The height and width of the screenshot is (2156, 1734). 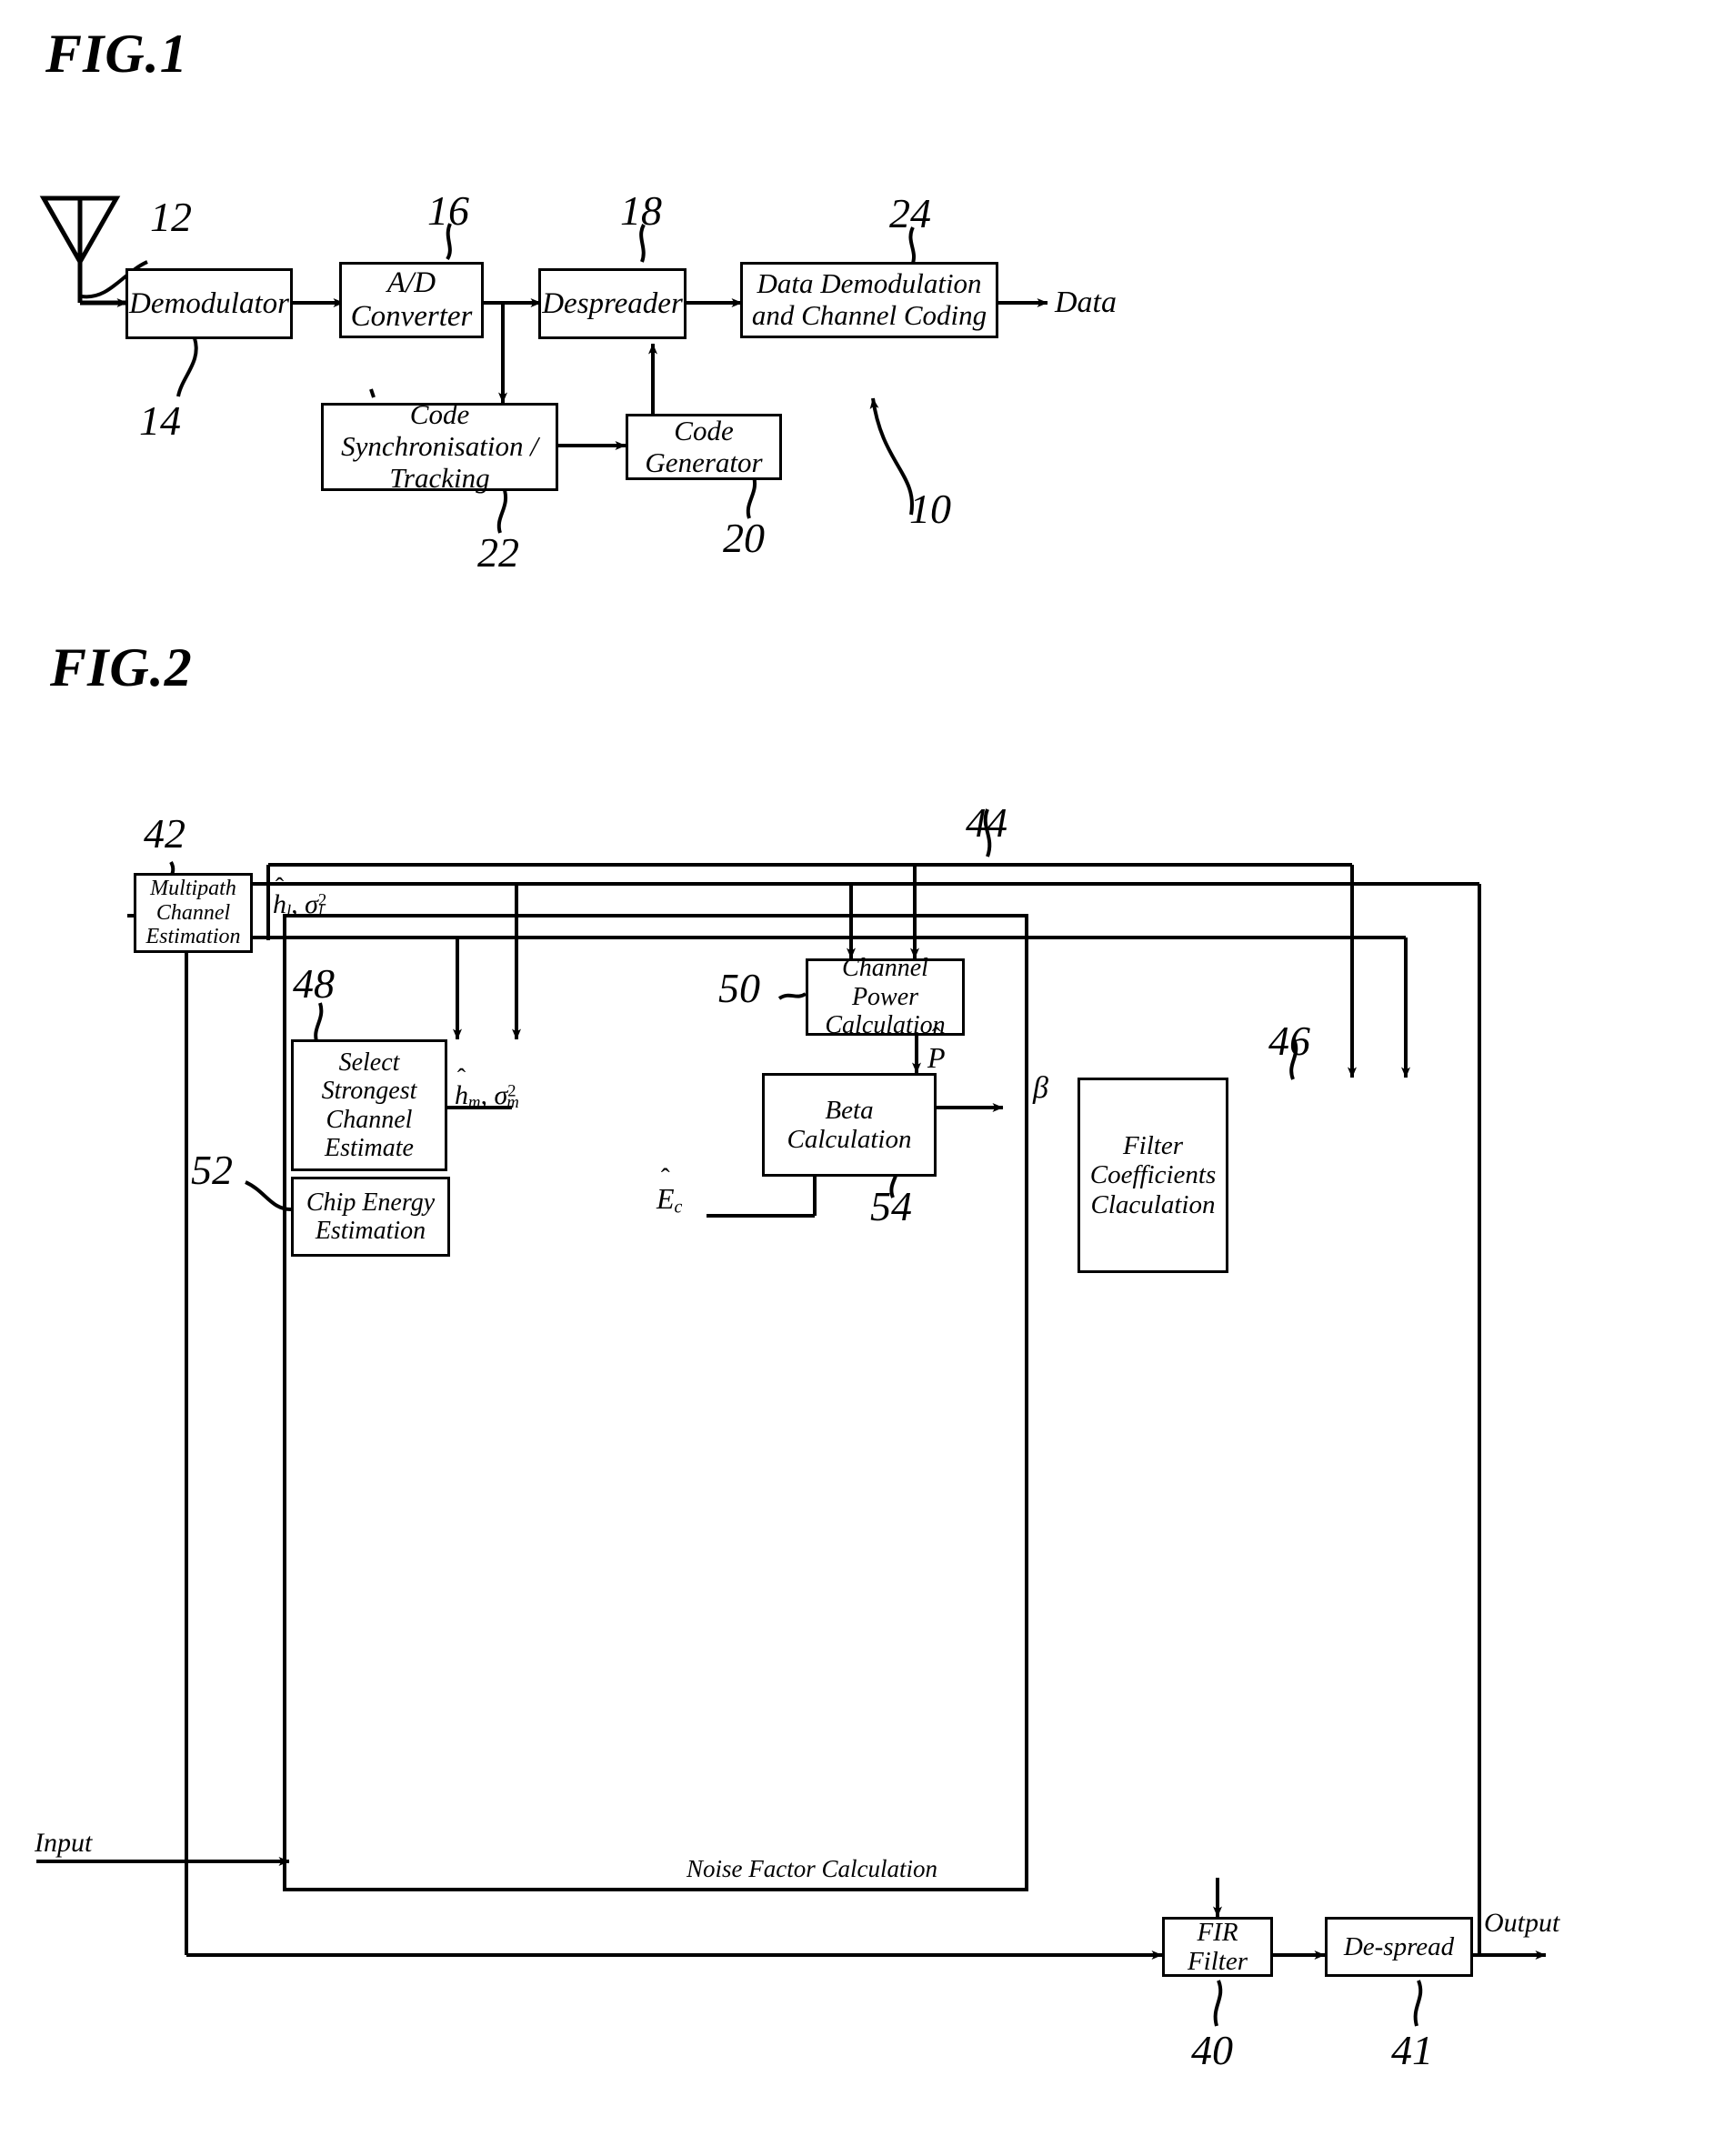 I want to click on reference-numeral-18: 18, so click(x=641, y=210).